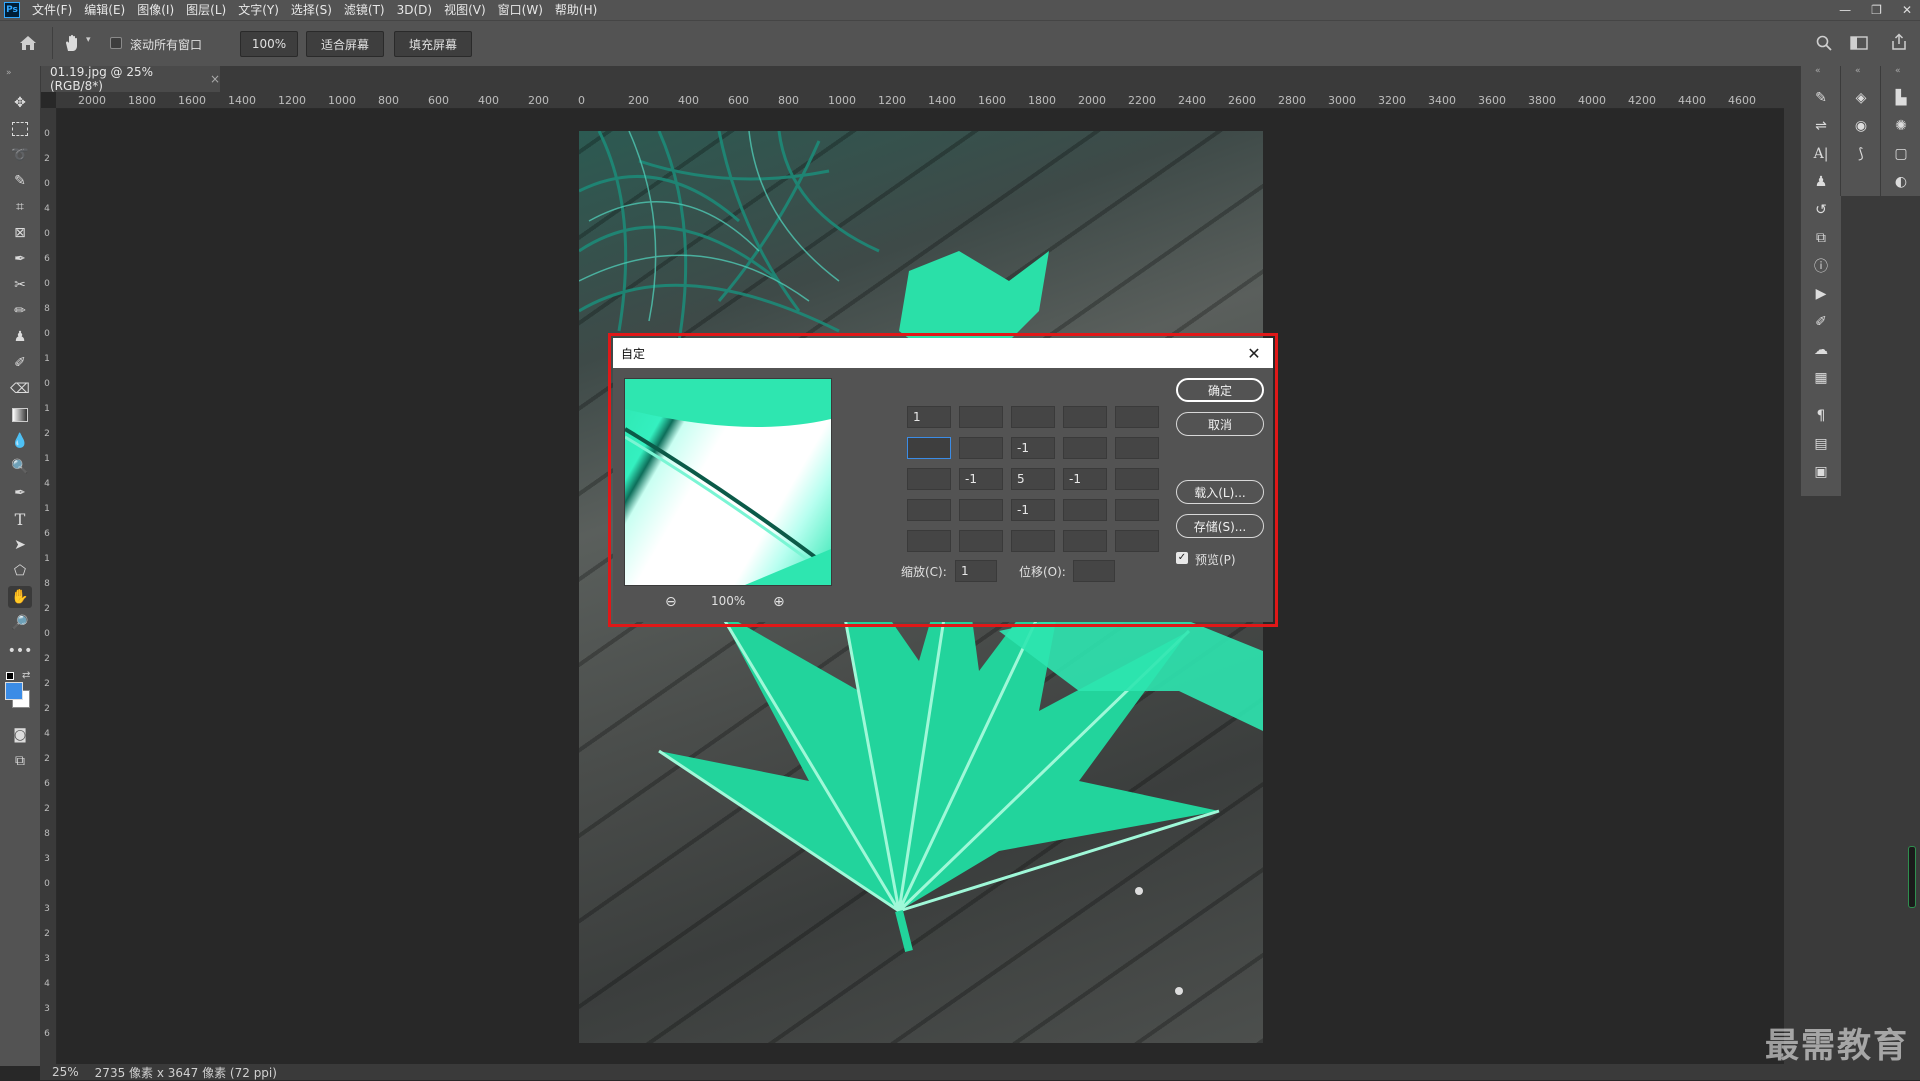 The image size is (1920, 1081). Describe the element at coordinates (1821, 154) in the screenshot. I see `character-icon: A|` at that location.